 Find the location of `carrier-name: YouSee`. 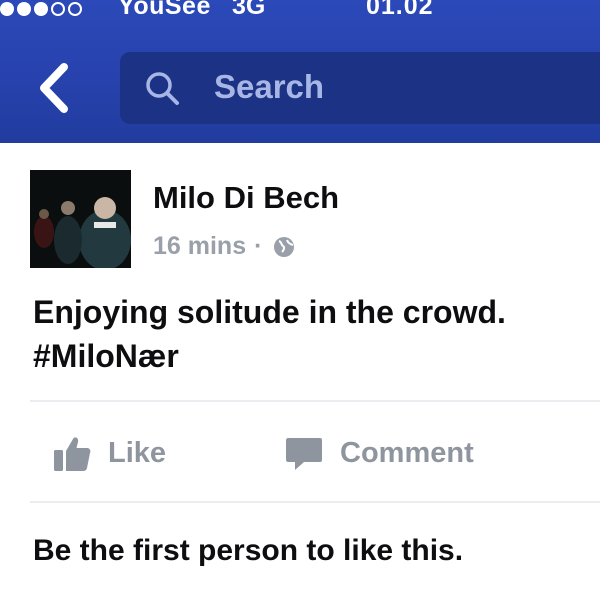

carrier-name: YouSee is located at coordinates (164, 10).